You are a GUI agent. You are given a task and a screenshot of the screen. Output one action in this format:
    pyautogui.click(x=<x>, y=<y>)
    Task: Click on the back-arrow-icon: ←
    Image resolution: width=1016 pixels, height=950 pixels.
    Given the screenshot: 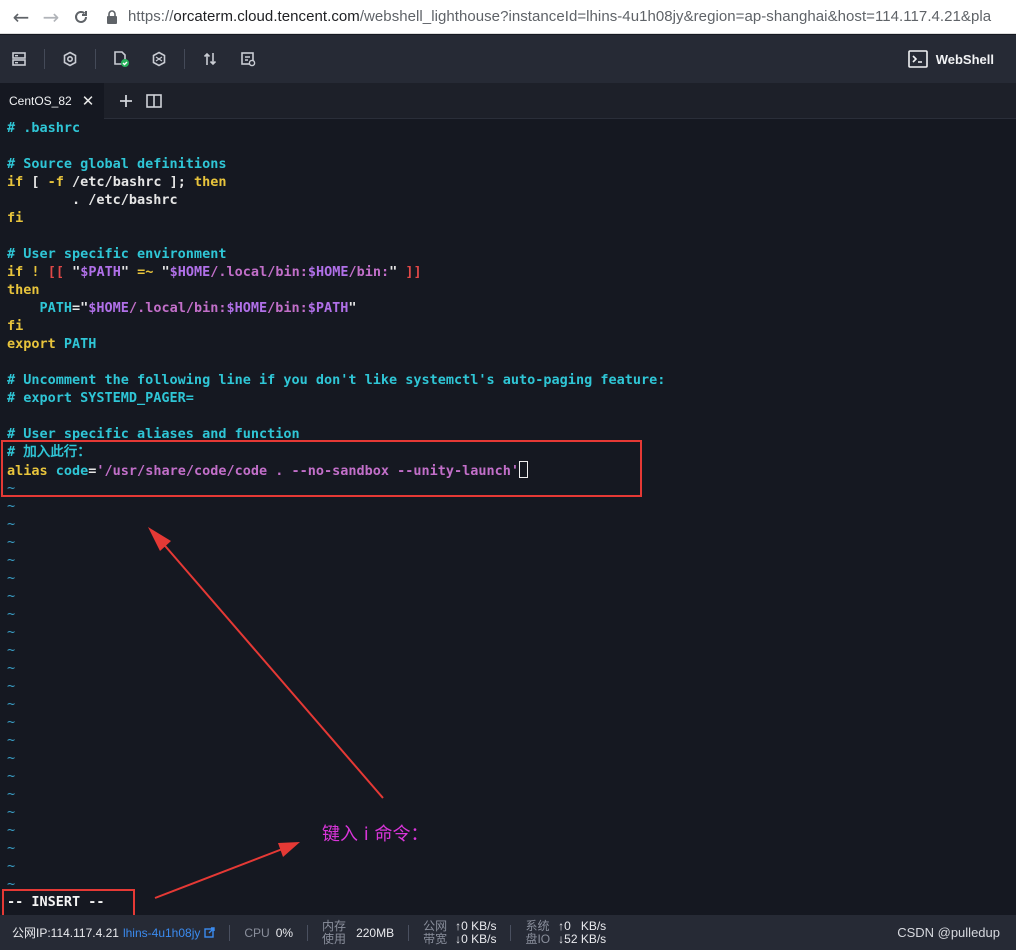 What is the action you would take?
    pyautogui.click(x=21, y=17)
    